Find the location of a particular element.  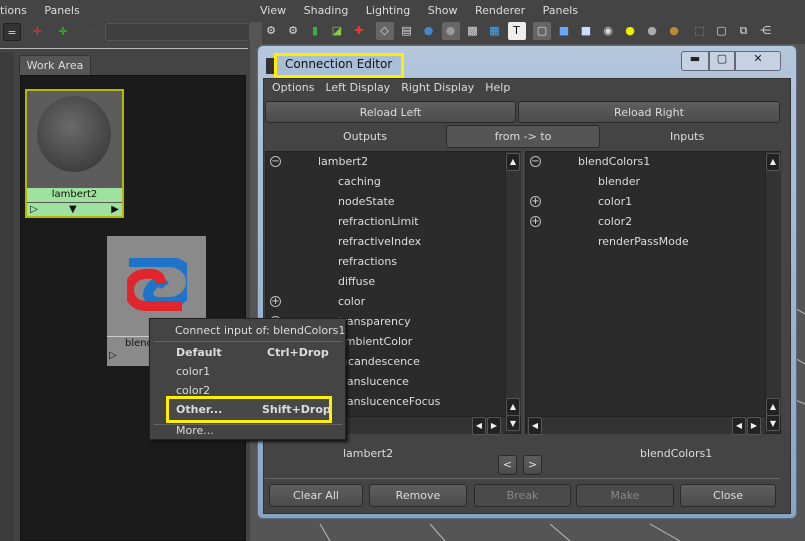

isolate-icon: ▢ is located at coordinates (722, 31).